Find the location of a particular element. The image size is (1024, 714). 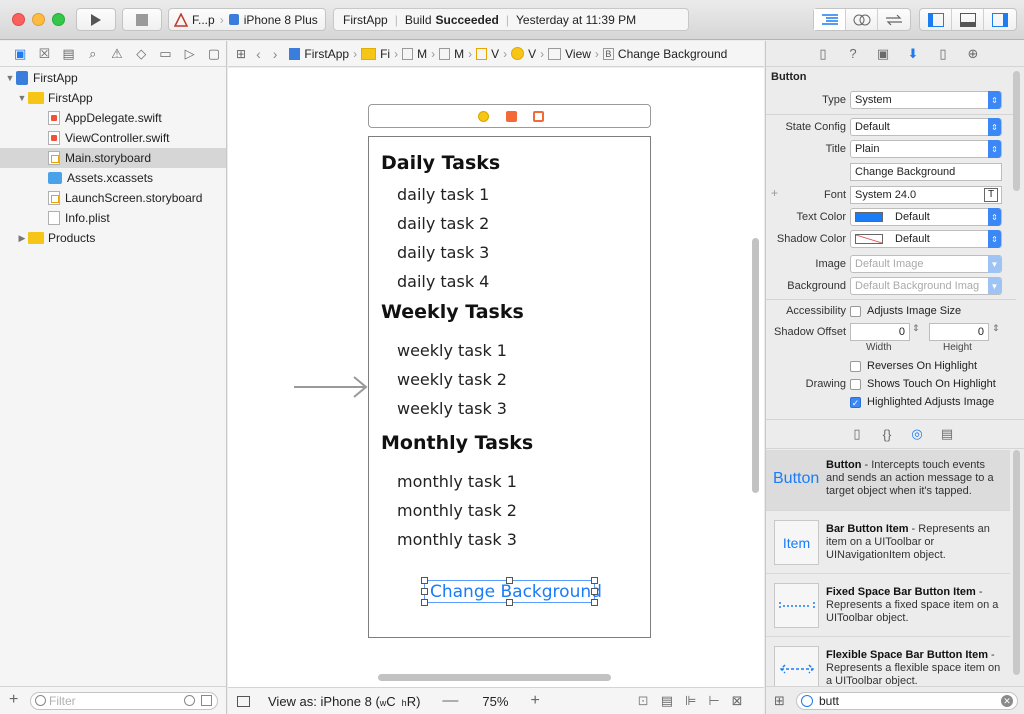

scm-filter-icon is located at coordinates (206, 700).